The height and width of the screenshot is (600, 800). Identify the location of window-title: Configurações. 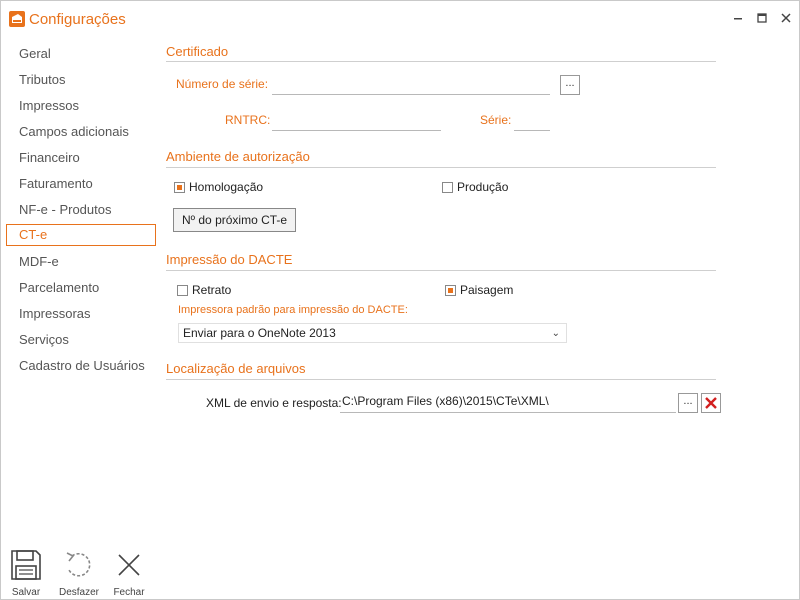
(77, 19).